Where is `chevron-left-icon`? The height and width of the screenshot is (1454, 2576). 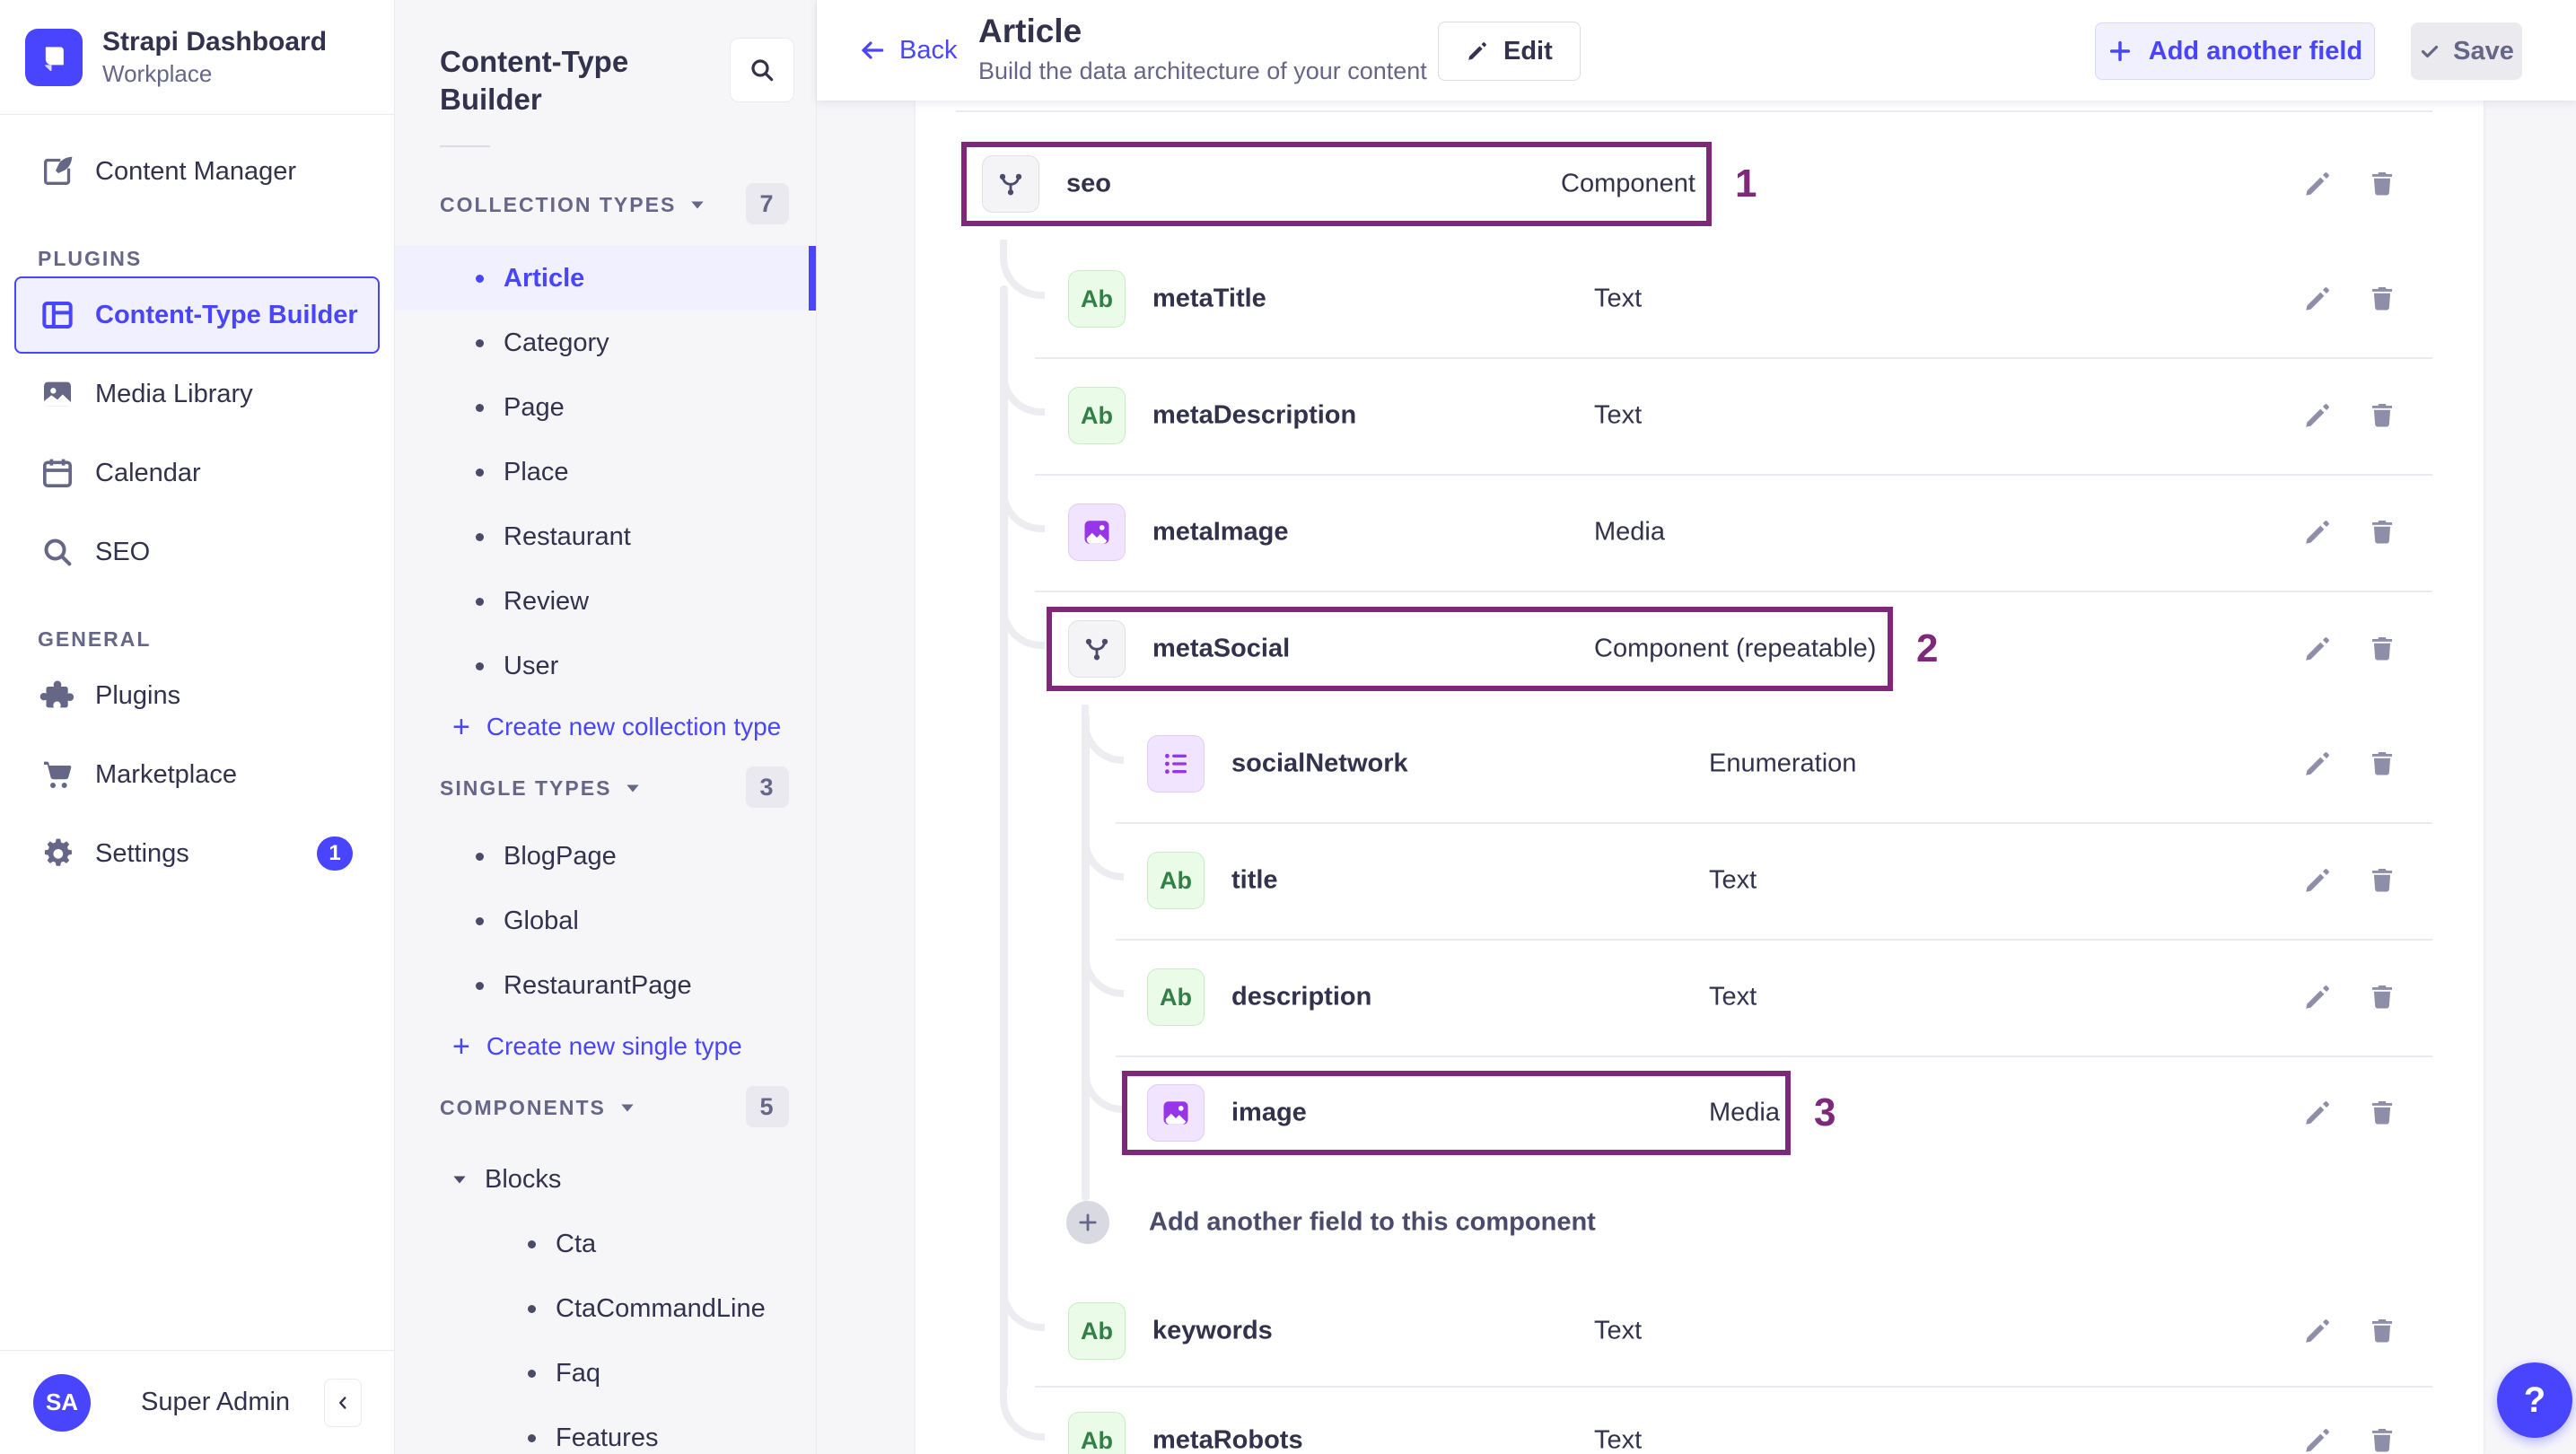 chevron-left-icon is located at coordinates (343, 1403).